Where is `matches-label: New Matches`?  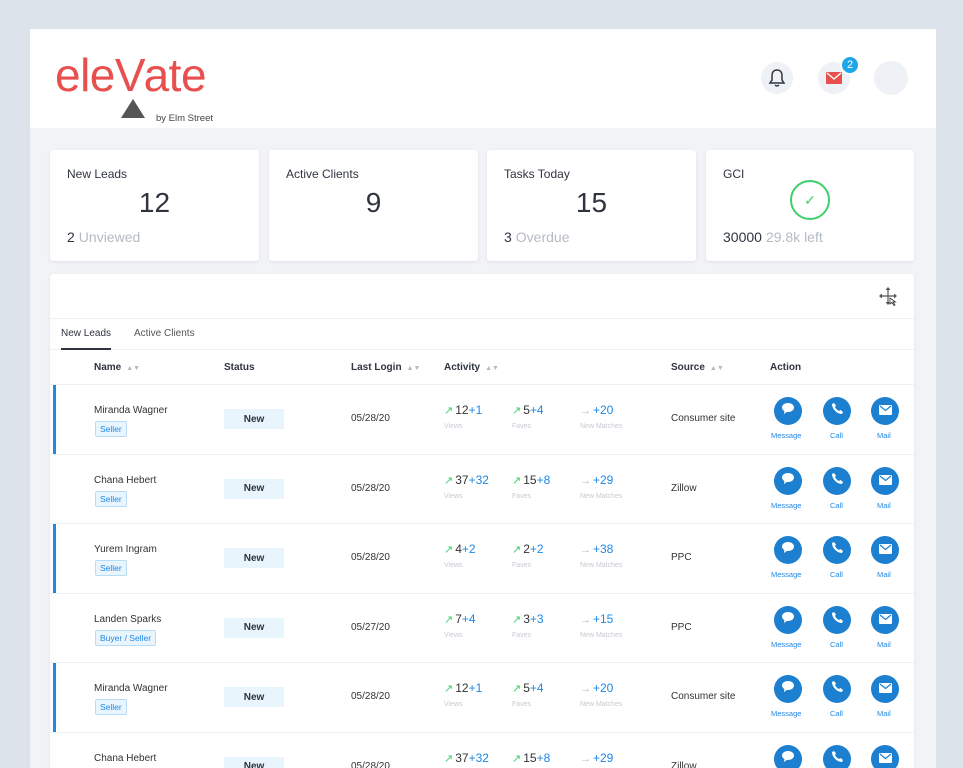 matches-label: New Matches is located at coordinates (601, 565).